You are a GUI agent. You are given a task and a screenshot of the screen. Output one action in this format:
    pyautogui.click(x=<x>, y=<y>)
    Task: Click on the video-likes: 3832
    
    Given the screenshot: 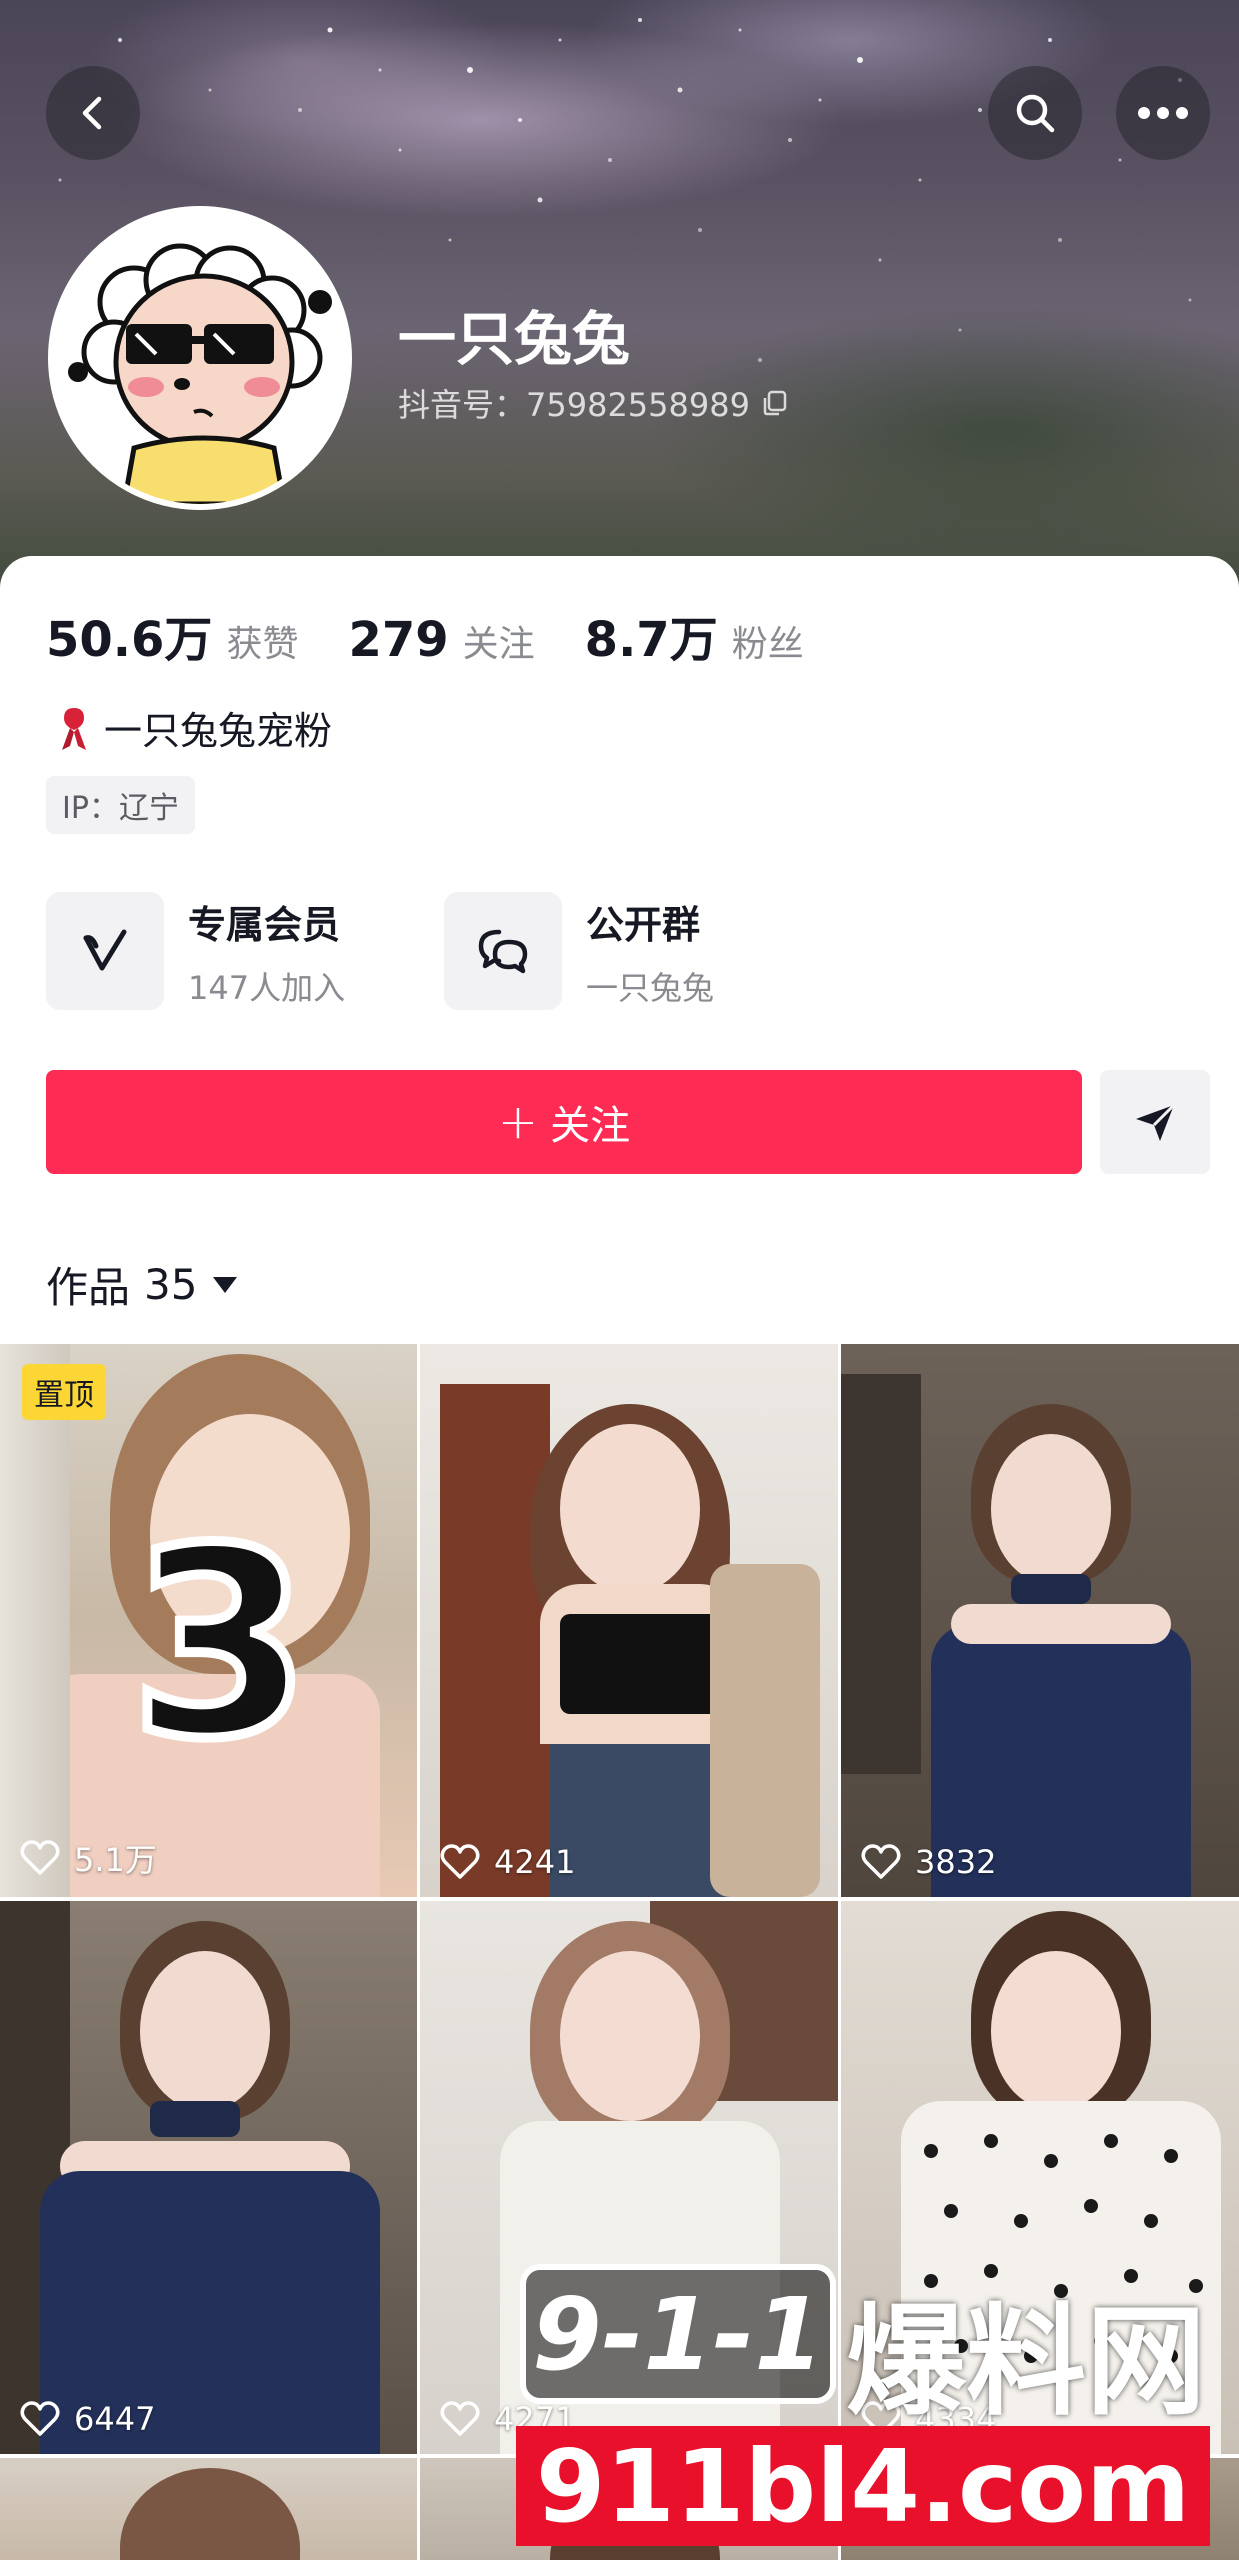 What is the action you would take?
    pyautogui.click(x=928, y=1862)
    